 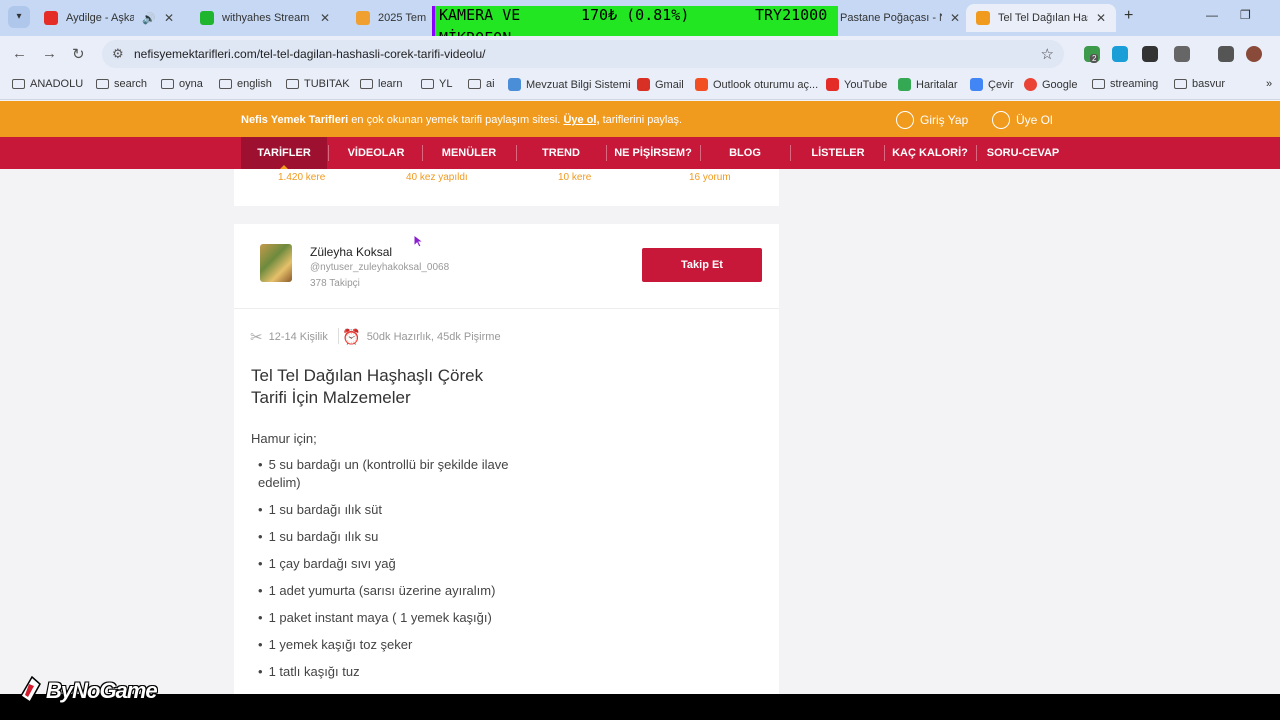 I want to click on kick-favicon-icon, so click(x=207, y=18).